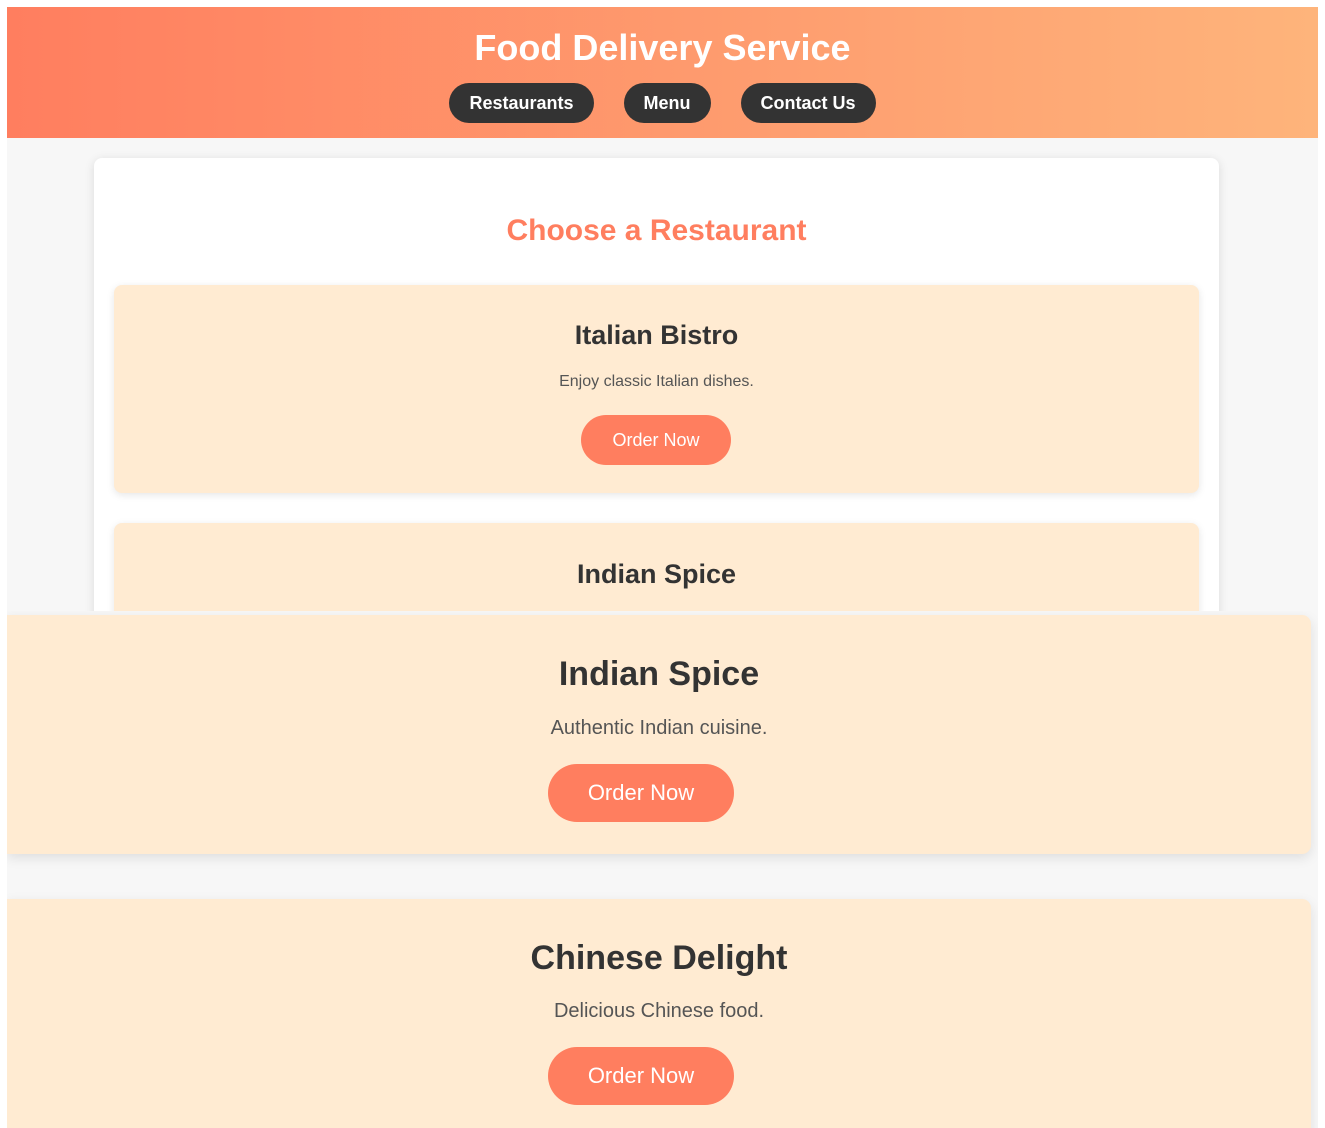  I want to click on nav-restaurants-button: Restaurants, so click(521, 103).